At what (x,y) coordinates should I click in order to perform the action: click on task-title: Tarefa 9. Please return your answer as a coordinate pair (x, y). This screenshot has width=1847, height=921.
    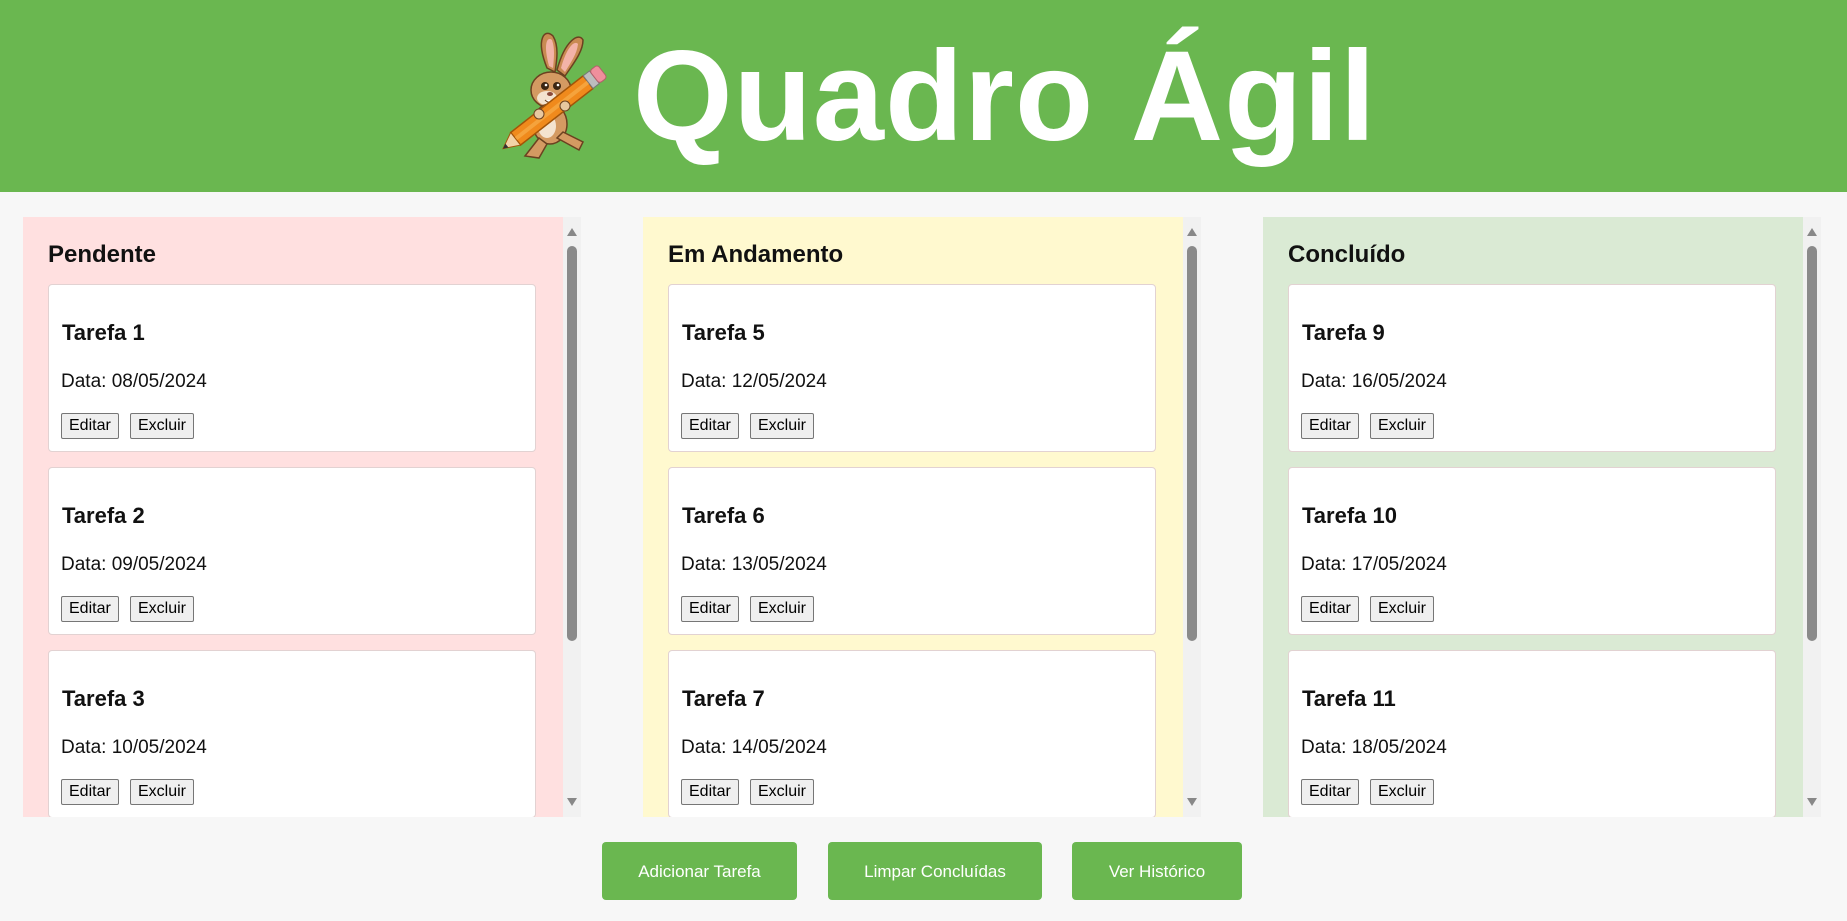
    Looking at the image, I should click on (1343, 332).